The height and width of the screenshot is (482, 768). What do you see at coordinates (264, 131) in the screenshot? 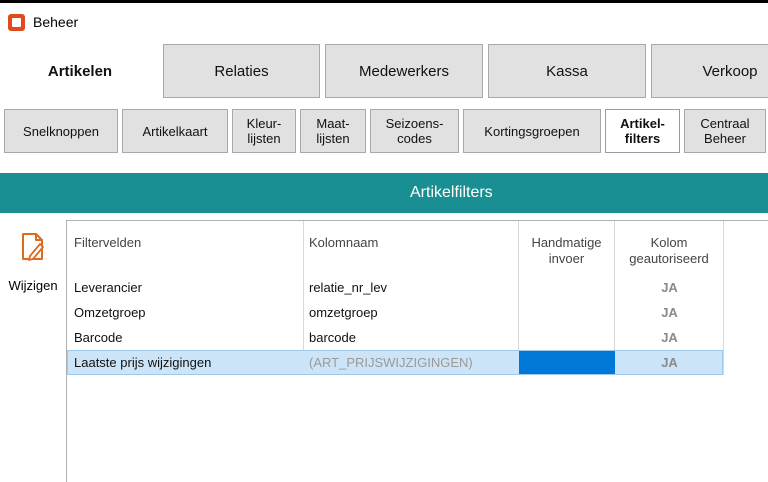
I see `sub-tab-kleurlijsten: Kleur- lijsten` at bounding box center [264, 131].